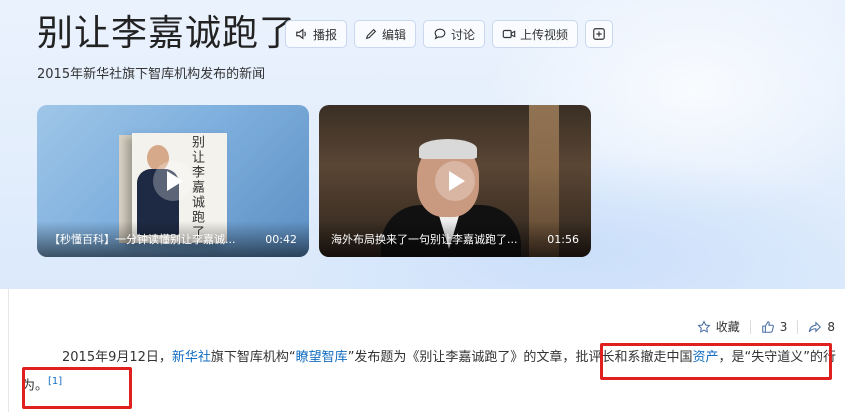 The image size is (845, 412). What do you see at coordinates (463, 34) in the screenshot?
I see `discuss-label: 讨论` at bounding box center [463, 34].